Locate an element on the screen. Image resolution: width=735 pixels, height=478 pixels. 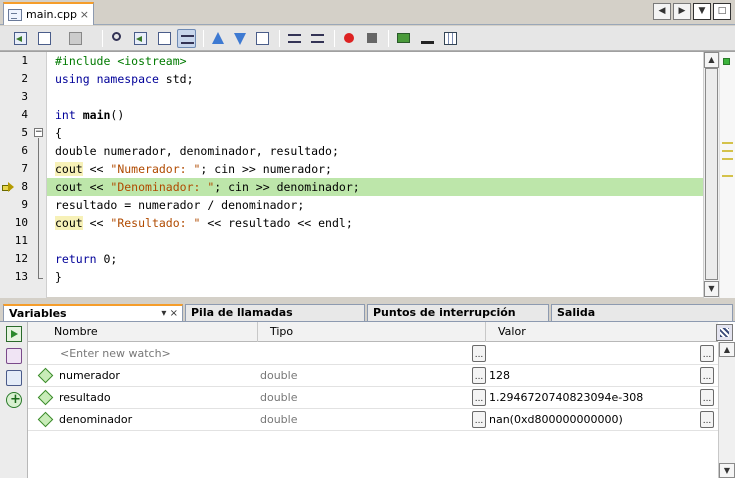
keyword: using is located at coordinates (72, 79).